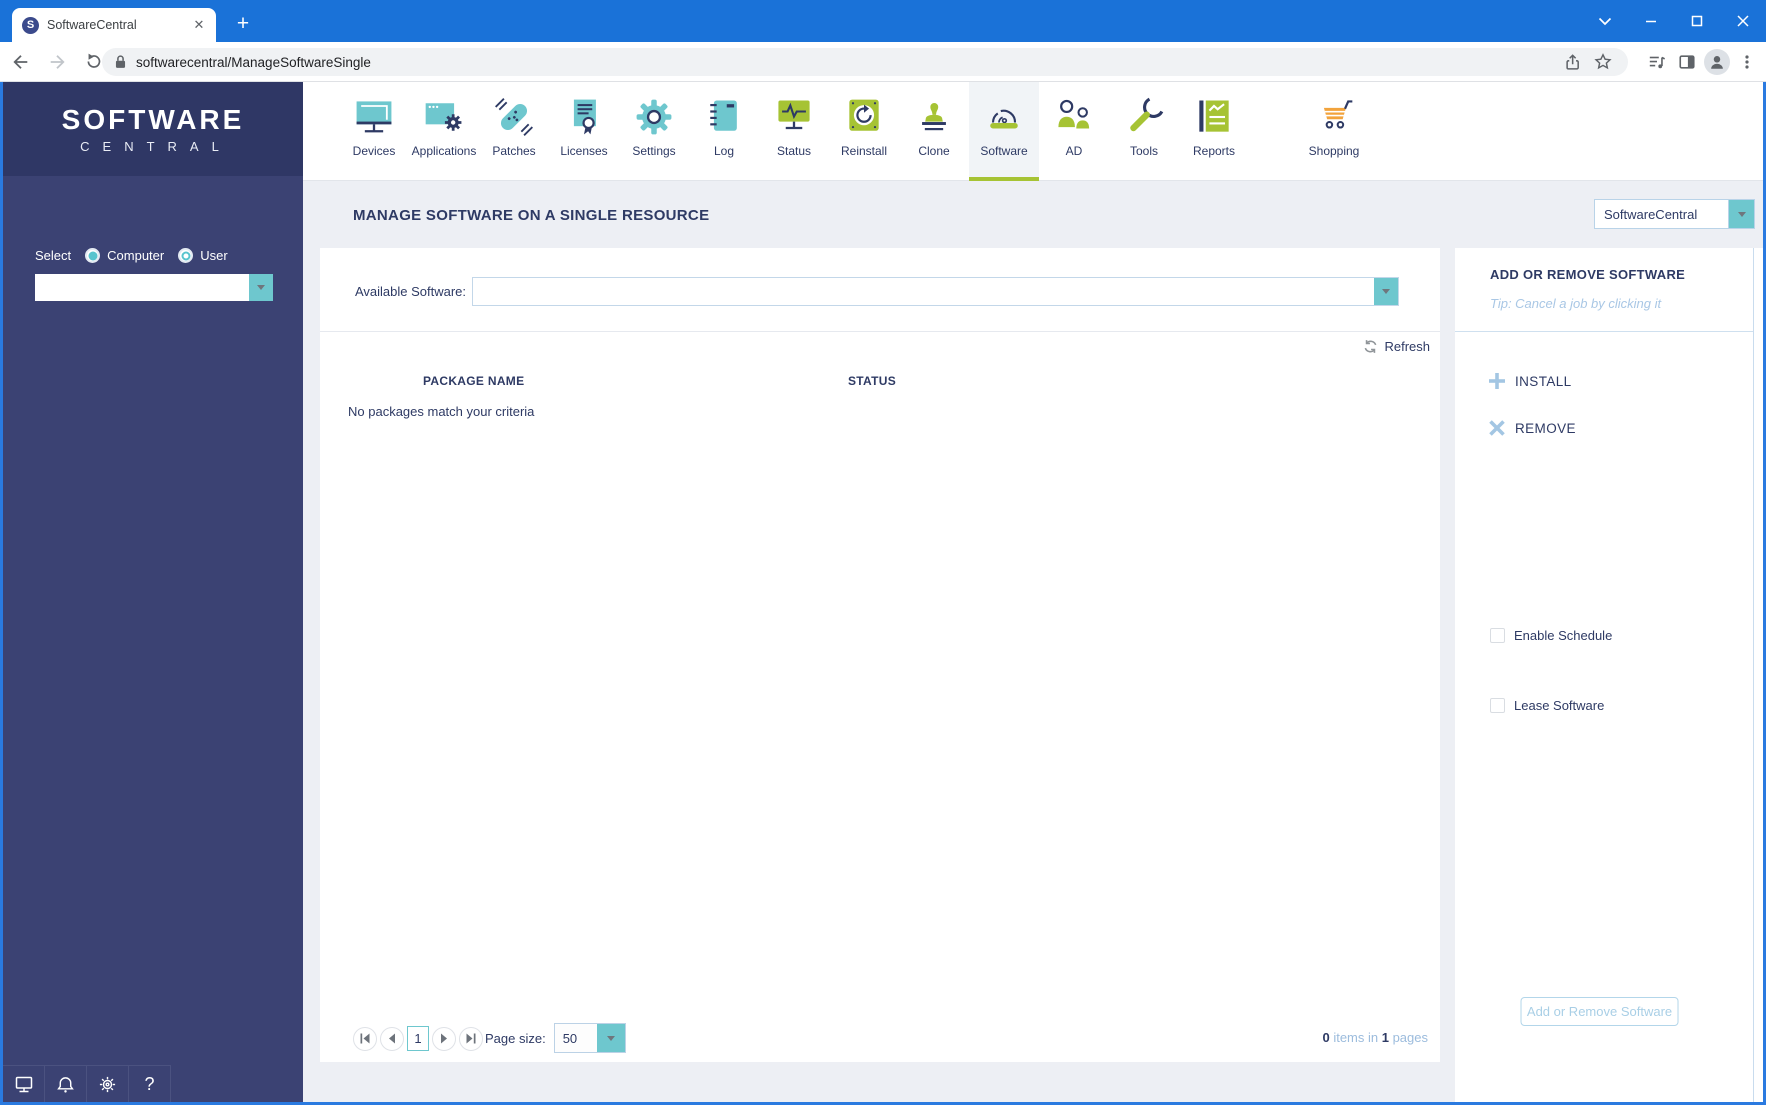 Image resolution: width=1766 pixels, height=1105 pixels. Describe the element at coordinates (410, 291) in the screenshot. I see `available-software-label: Available Software:` at that location.